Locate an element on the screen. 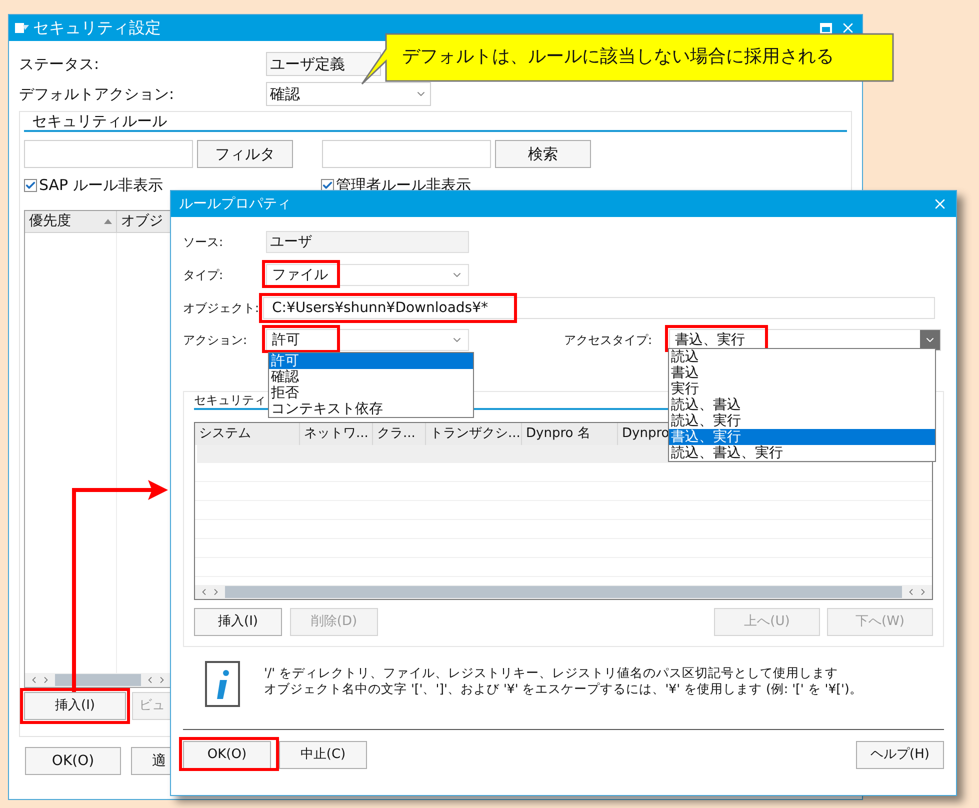 Image resolution: width=979 pixels, height=808 pixels. dialog-button: OK(O) is located at coordinates (227, 755).